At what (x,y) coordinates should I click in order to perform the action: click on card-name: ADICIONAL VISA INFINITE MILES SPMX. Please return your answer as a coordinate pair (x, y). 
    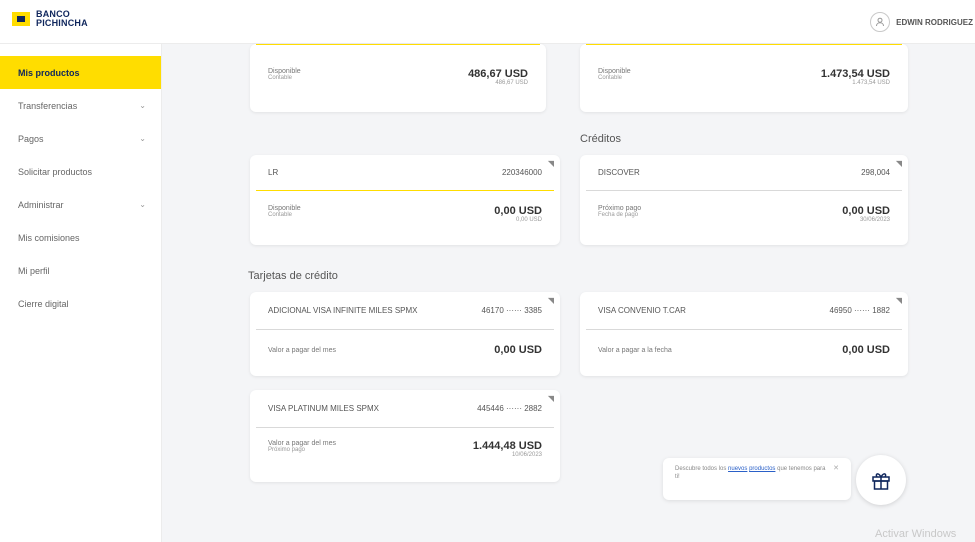
    Looking at the image, I should click on (343, 310).